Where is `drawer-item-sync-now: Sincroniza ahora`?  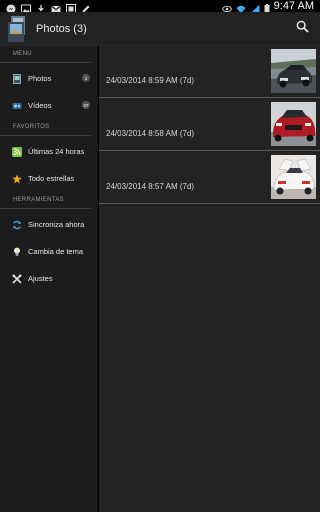
drawer-item-sync-now: Sincroniza ahora is located at coordinates (48, 224).